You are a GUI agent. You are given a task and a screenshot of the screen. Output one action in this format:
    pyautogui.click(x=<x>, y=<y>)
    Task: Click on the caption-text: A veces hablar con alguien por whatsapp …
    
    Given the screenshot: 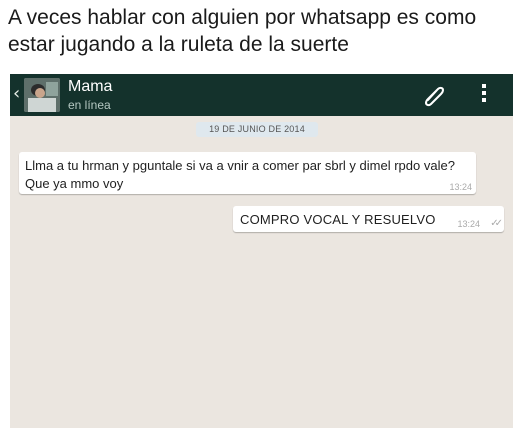 What is the action you would take?
    pyautogui.click(x=242, y=31)
    